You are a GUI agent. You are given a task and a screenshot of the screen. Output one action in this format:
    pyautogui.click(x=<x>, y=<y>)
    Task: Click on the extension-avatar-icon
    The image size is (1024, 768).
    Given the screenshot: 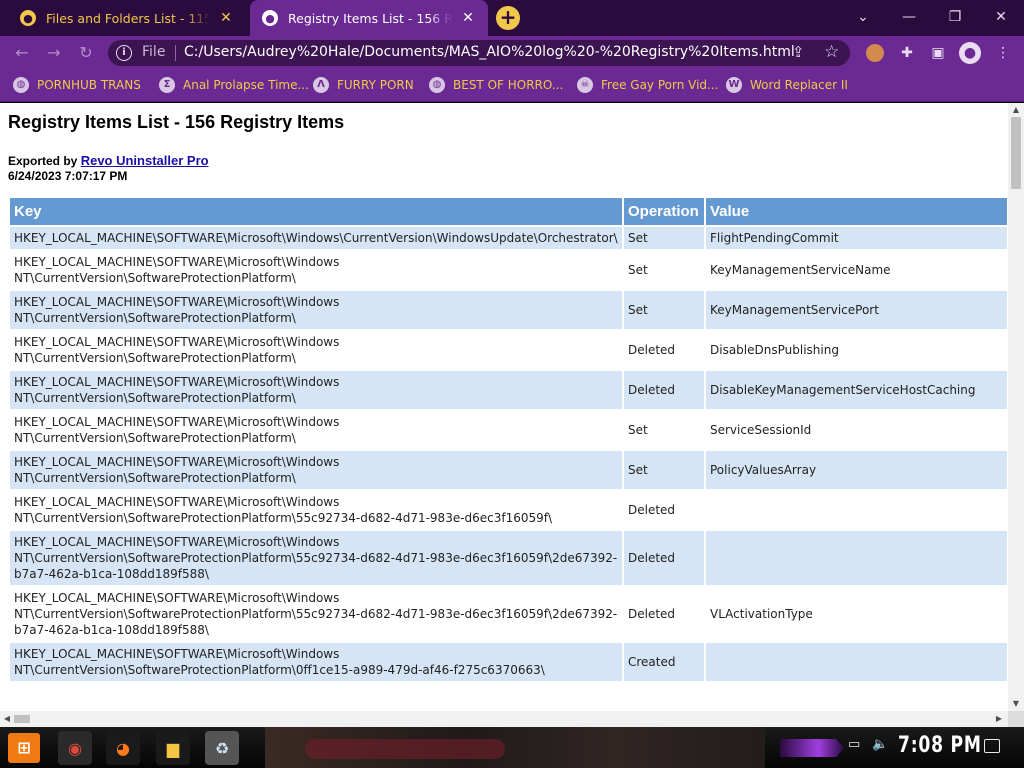 What is the action you would take?
    pyautogui.click(x=875, y=53)
    